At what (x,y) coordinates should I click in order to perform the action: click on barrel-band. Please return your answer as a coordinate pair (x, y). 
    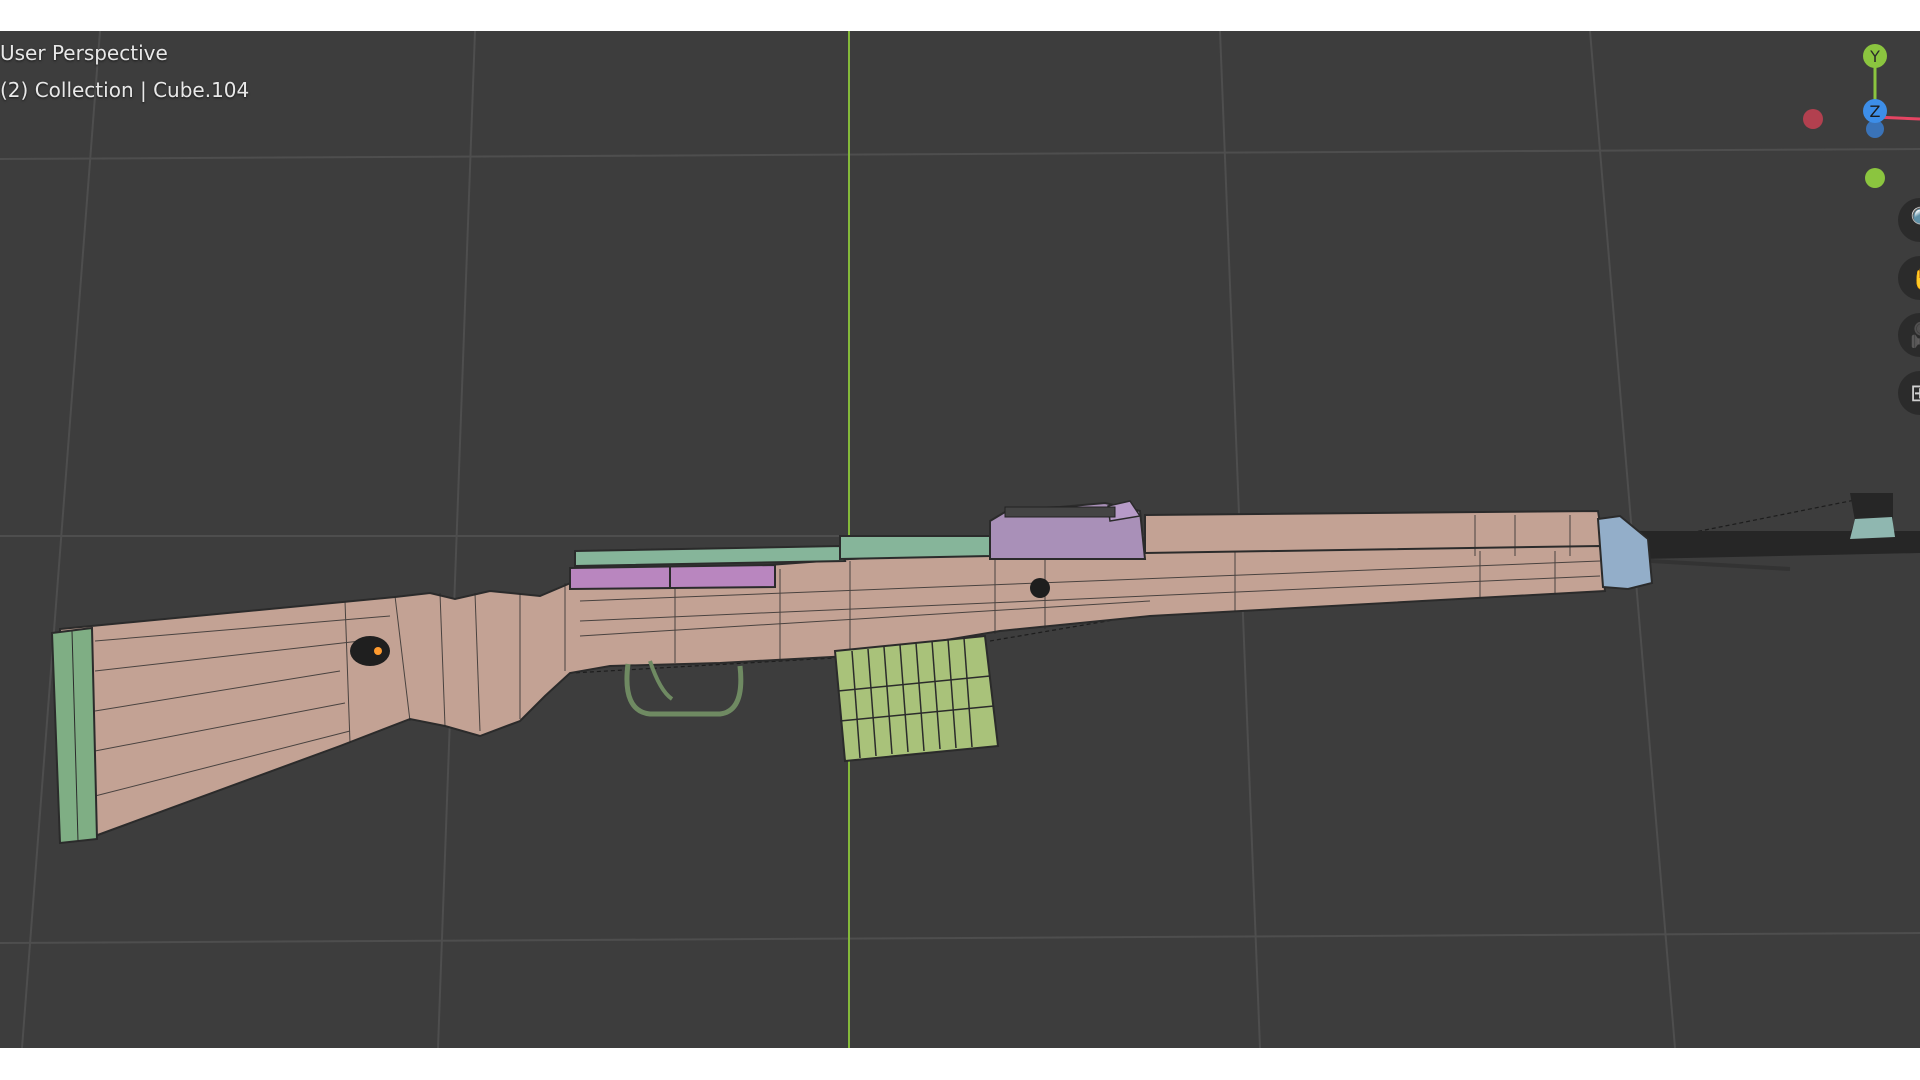
    Looking at the image, I should click on (1625, 552).